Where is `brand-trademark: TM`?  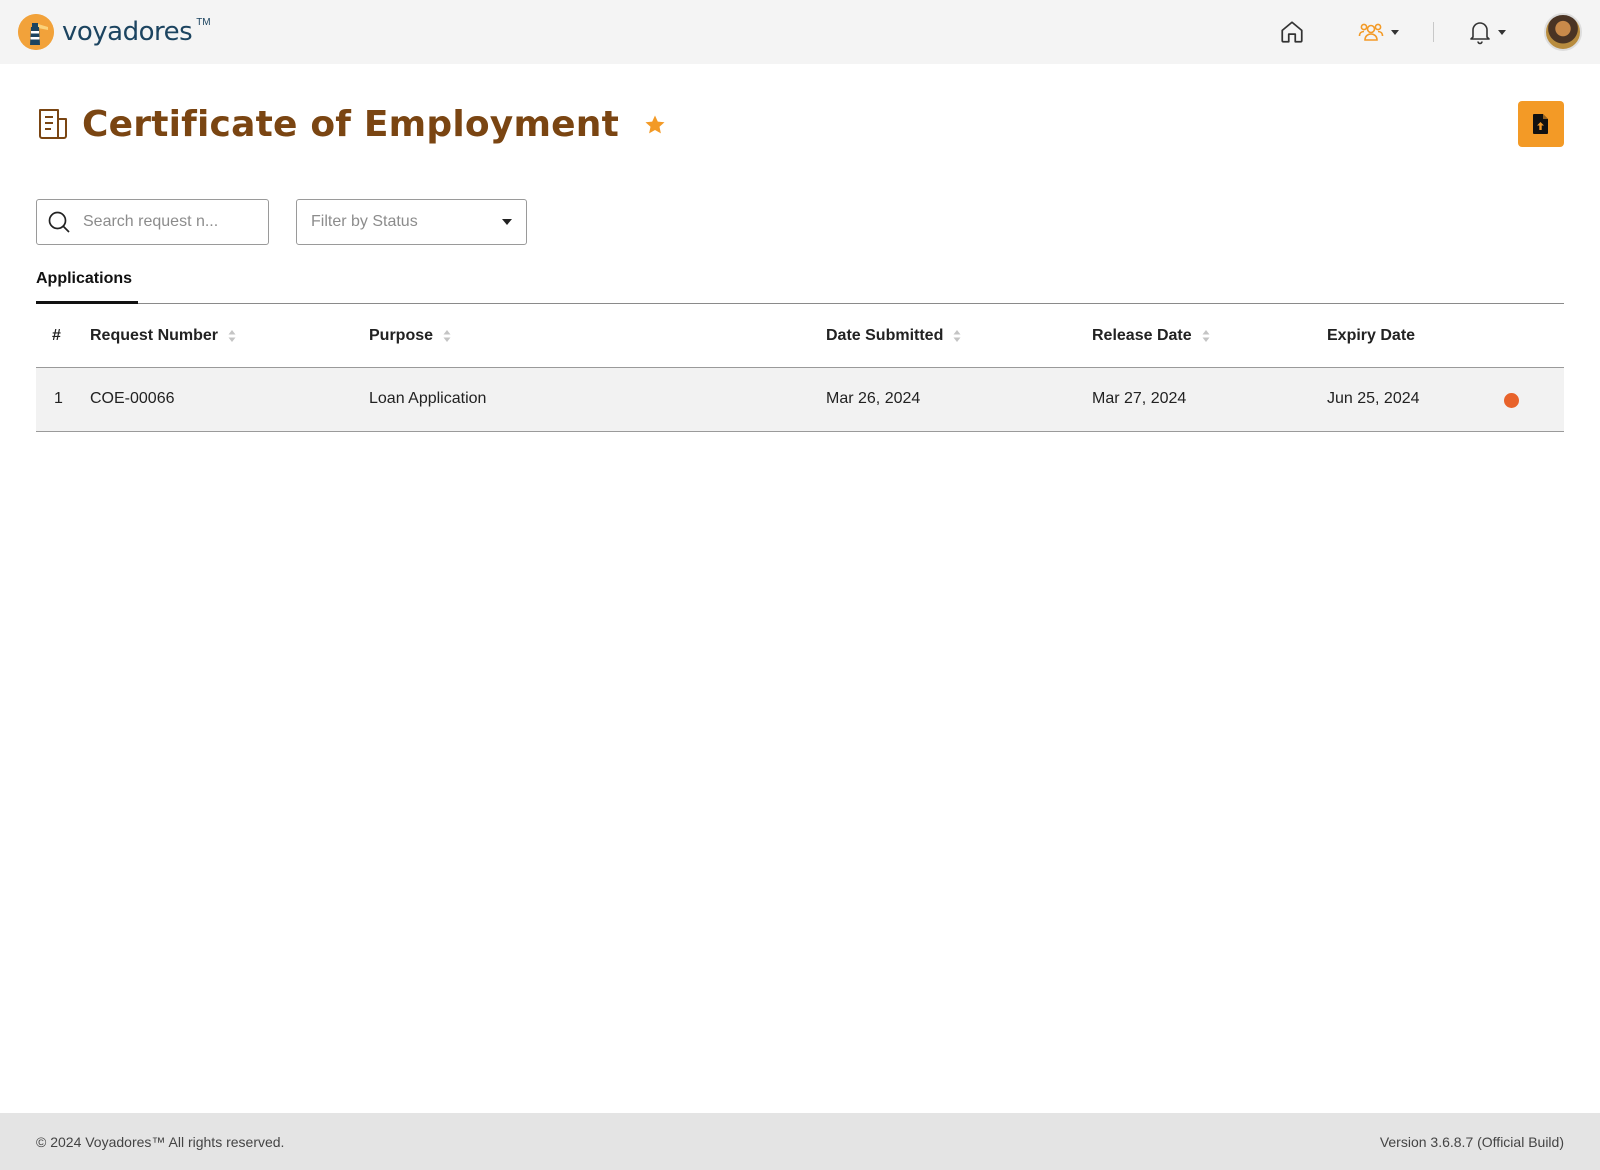
brand-trademark: TM is located at coordinates (203, 22).